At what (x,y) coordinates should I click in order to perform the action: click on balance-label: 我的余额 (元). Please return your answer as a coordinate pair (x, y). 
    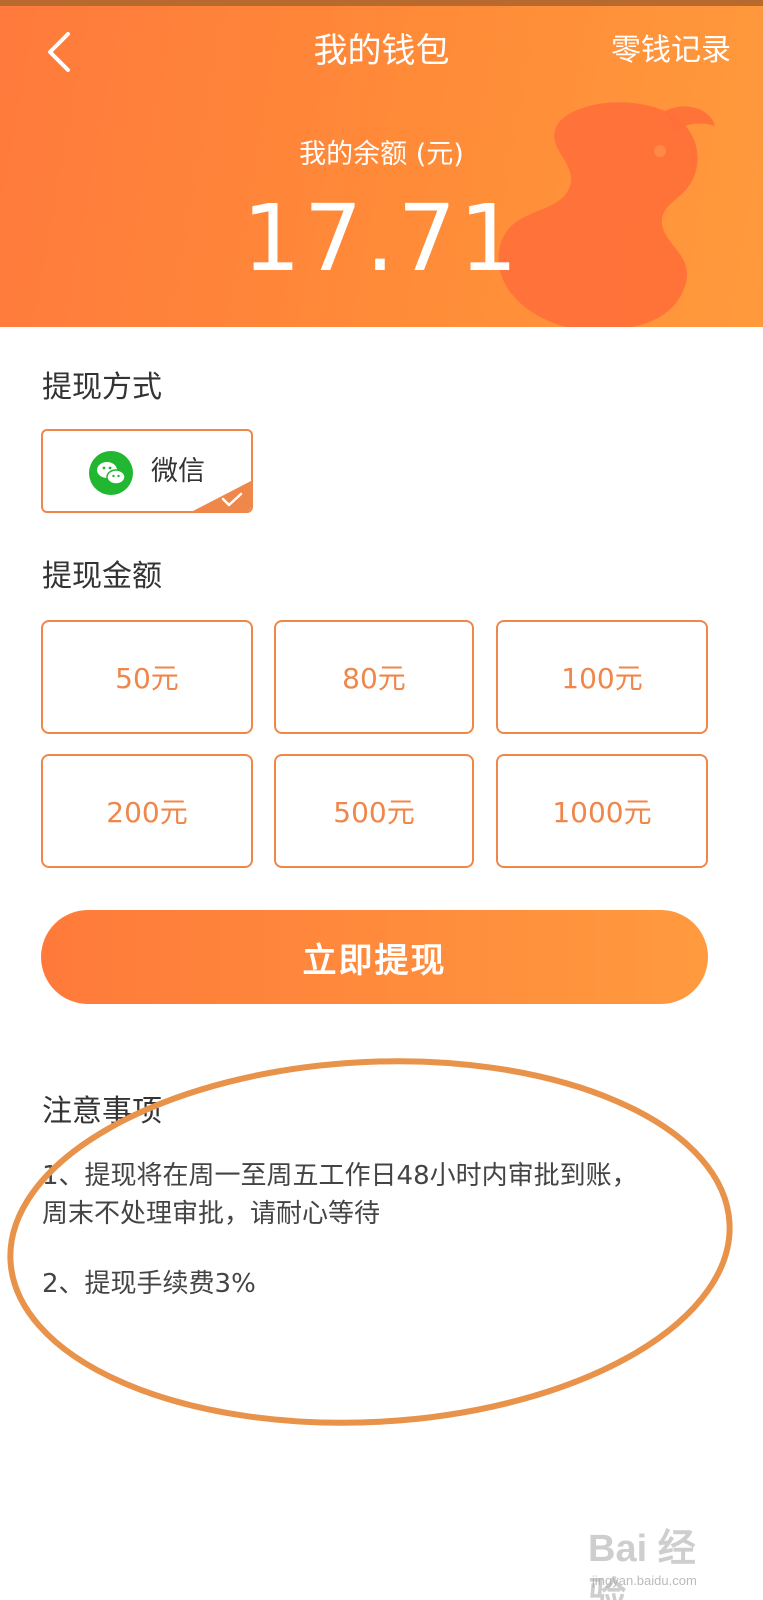
    Looking at the image, I should click on (381, 154).